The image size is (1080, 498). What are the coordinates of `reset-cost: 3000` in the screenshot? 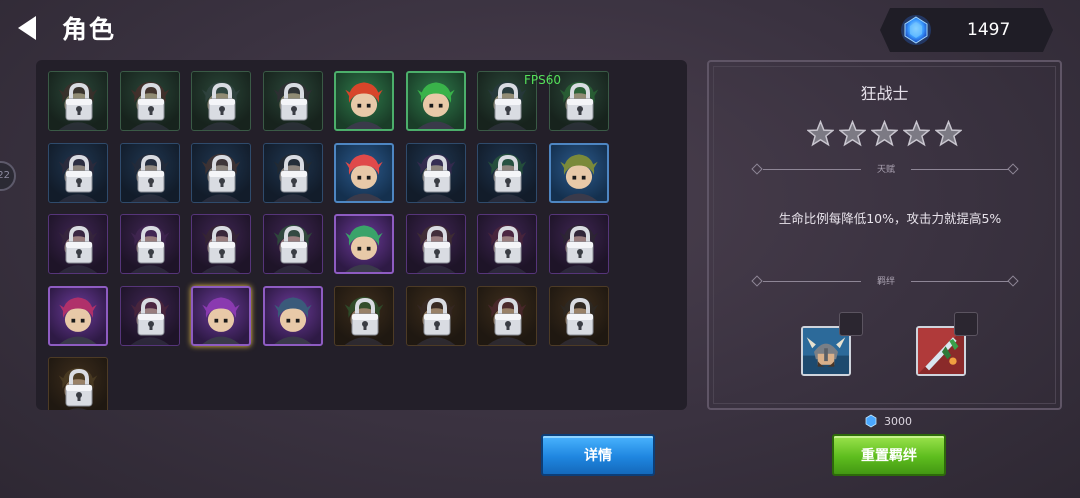 It's located at (888, 421).